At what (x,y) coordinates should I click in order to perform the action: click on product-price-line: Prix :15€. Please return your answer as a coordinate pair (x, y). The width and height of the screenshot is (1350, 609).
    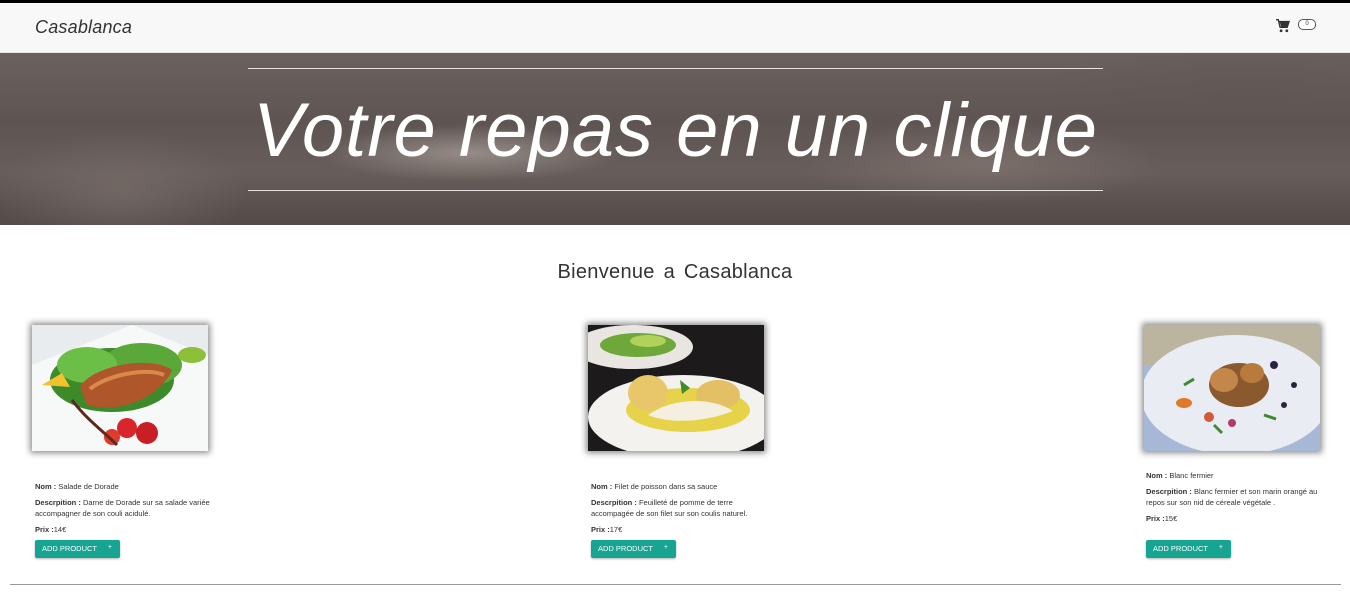
    Looking at the image, I should click on (1236, 518).